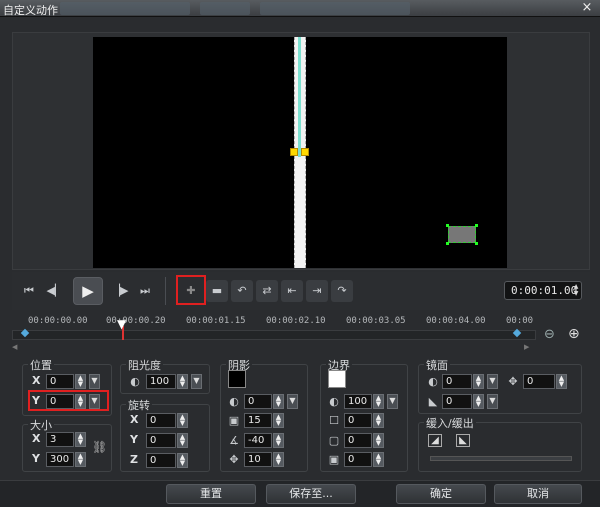  Describe the element at coordinates (80, 459) in the screenshot. I see `size-y-spinner: ▲ ▼` at that location.